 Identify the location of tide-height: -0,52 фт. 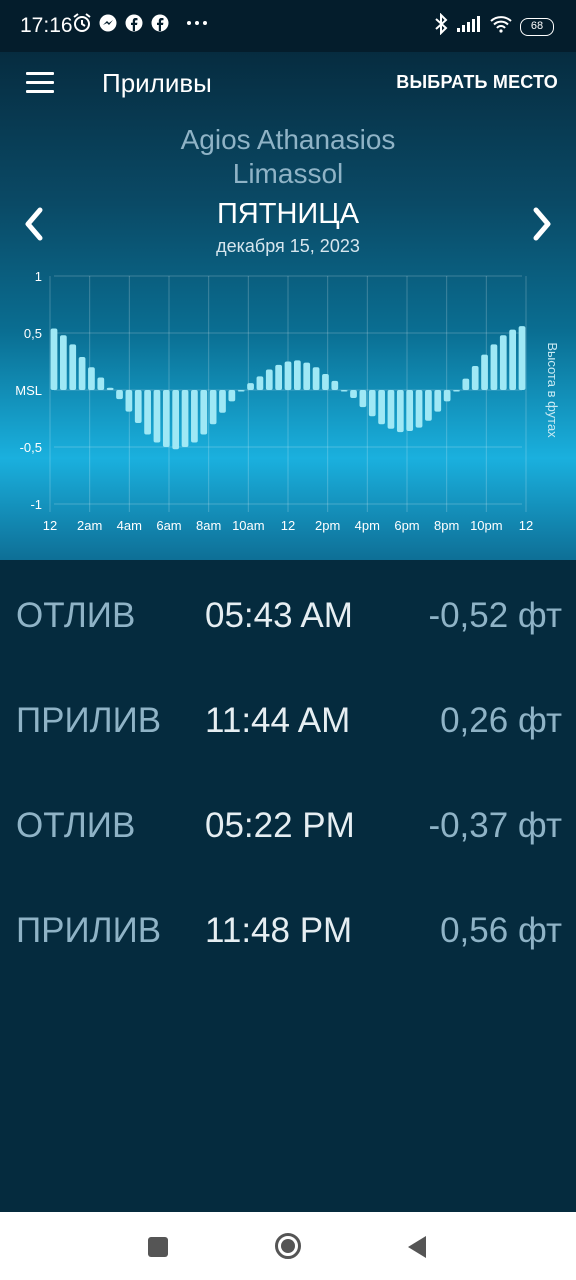
(495, 615).